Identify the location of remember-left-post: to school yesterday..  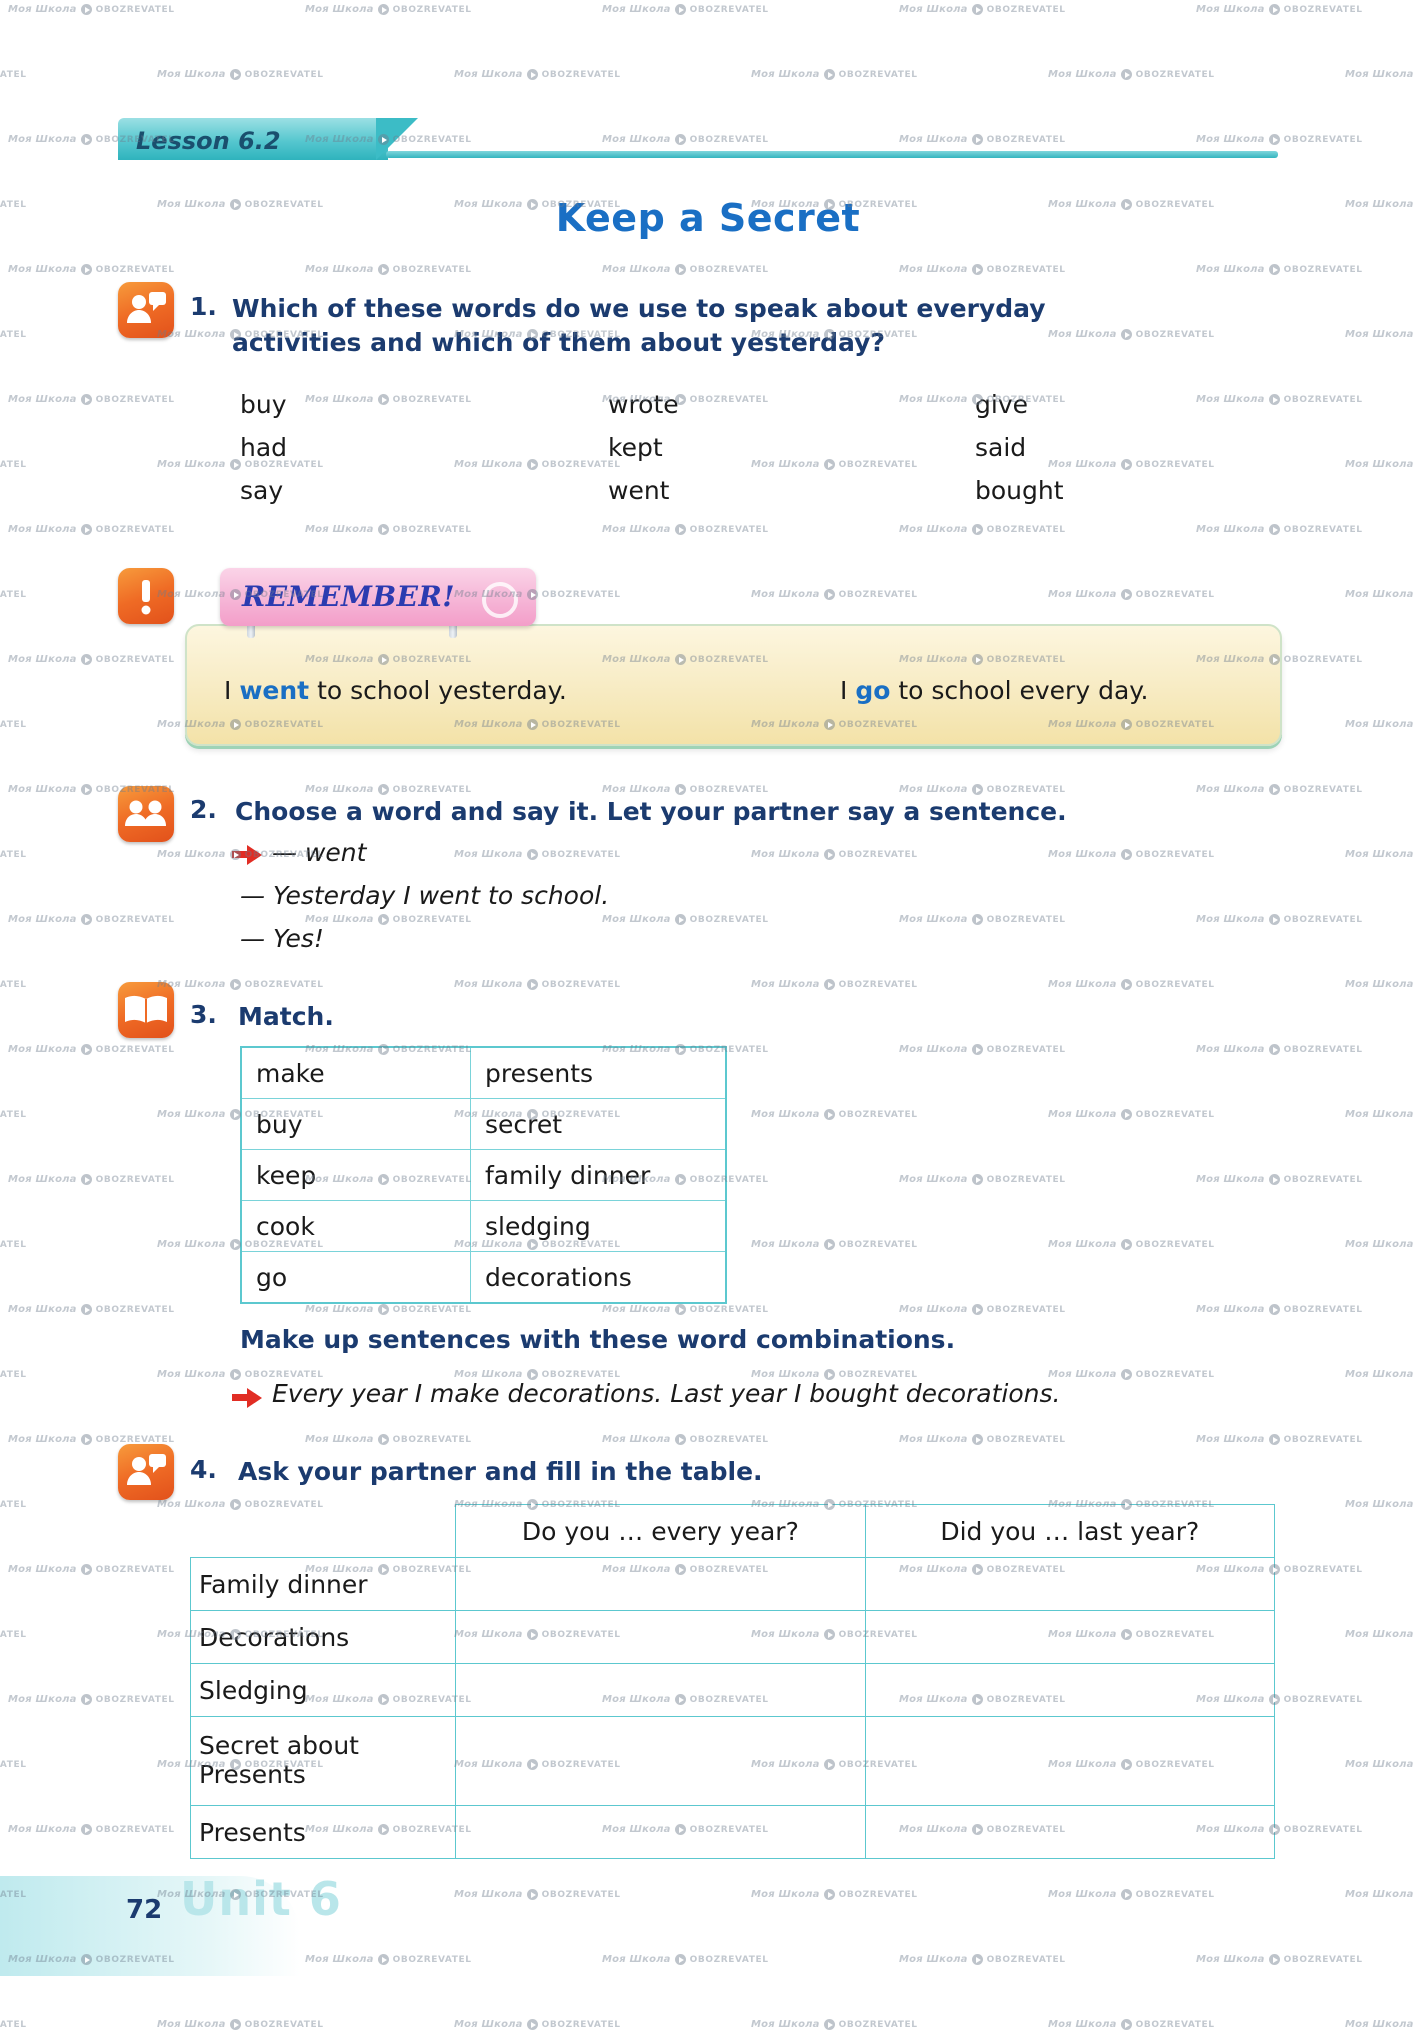
(438, 690).